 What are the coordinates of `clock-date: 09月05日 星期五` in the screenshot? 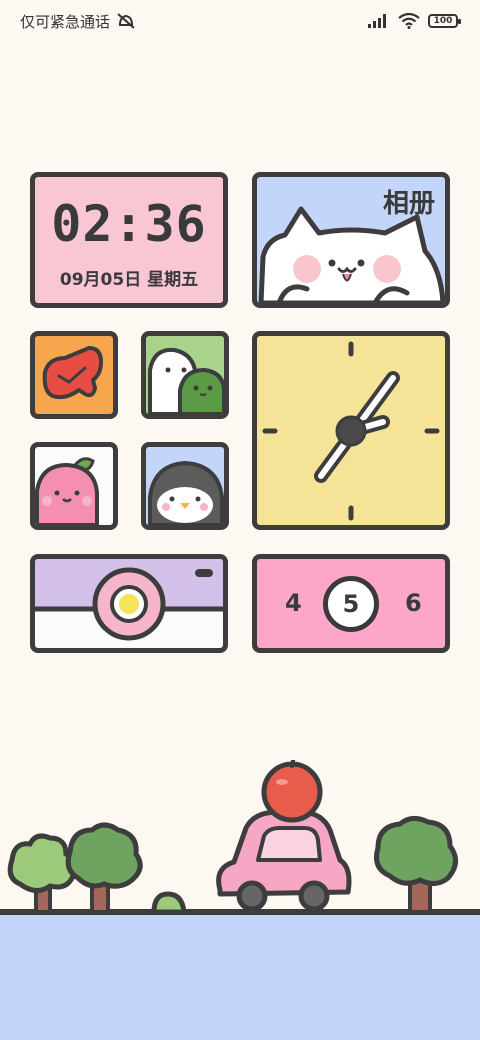 It's located at (129, 280).